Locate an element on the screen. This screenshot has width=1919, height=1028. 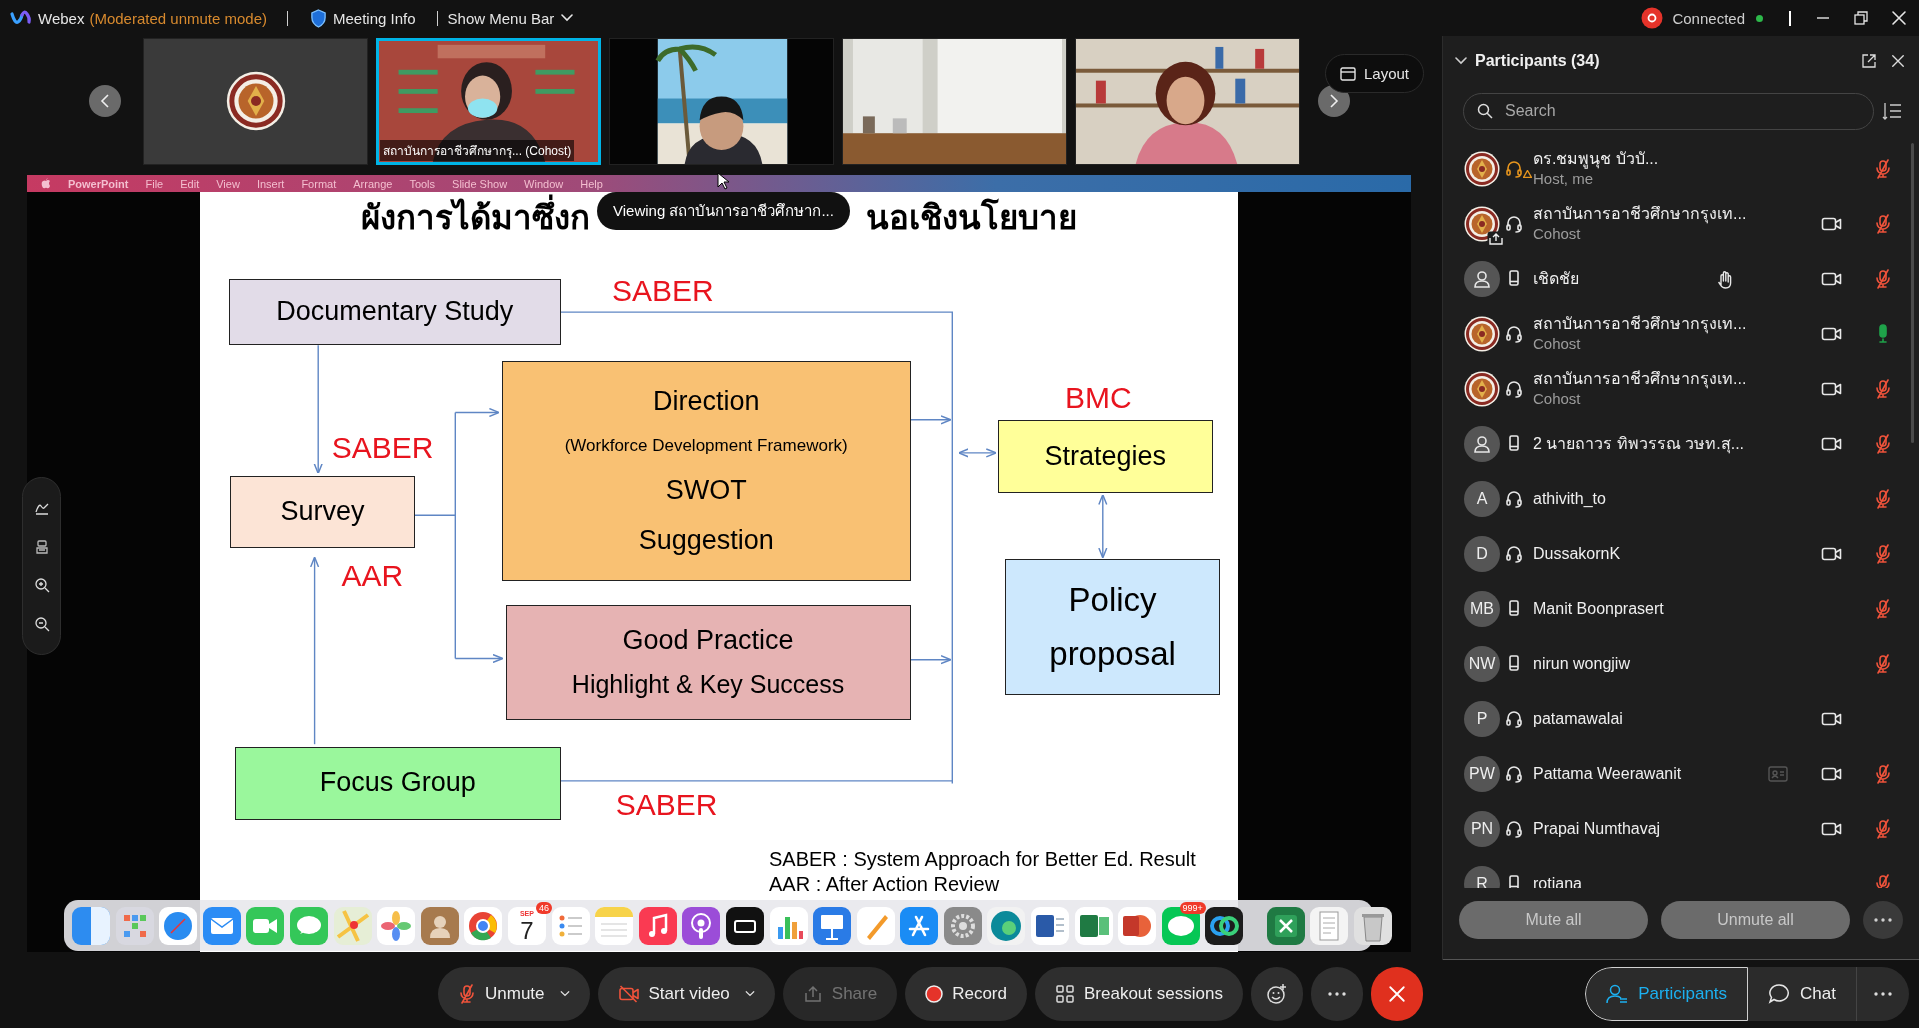
box-text: proposal is located at coordinates (1112, 654).